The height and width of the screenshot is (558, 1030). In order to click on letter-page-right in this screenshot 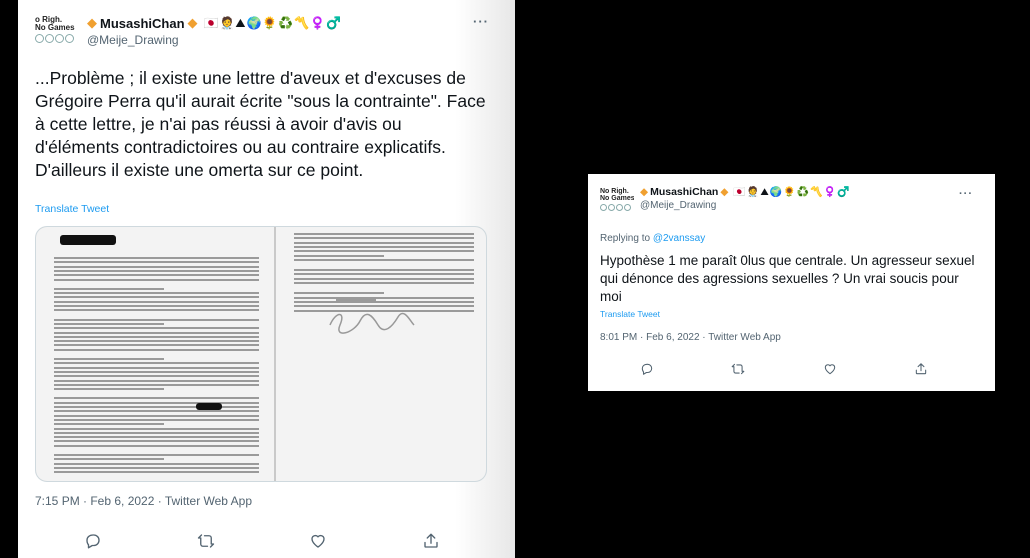, I will do `click(381, 354)`.